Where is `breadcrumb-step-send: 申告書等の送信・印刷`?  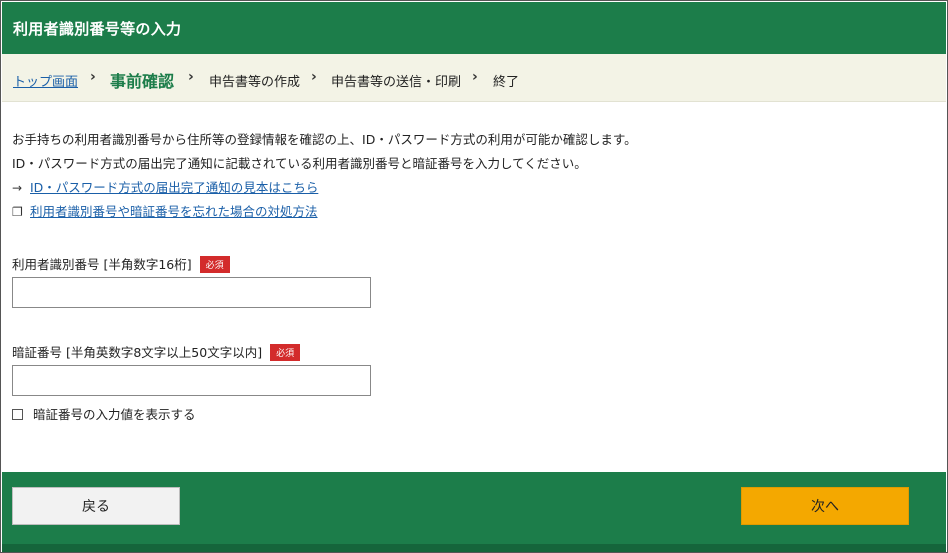 breadcrumb-step-send: 申告書等の送信・印刷 is located at coordinates (396, 82).